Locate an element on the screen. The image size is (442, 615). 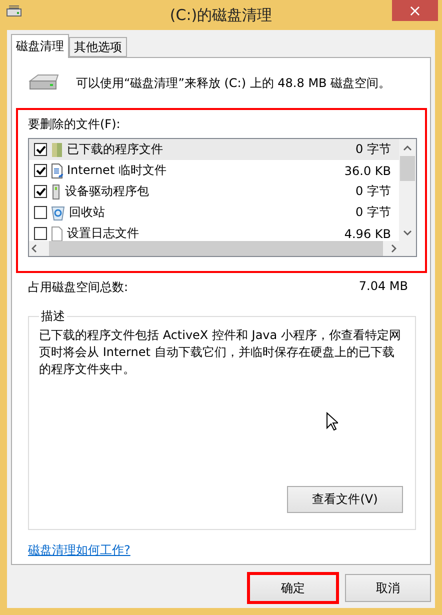
recycle-bin-icon is located at coordinates (58, 212).